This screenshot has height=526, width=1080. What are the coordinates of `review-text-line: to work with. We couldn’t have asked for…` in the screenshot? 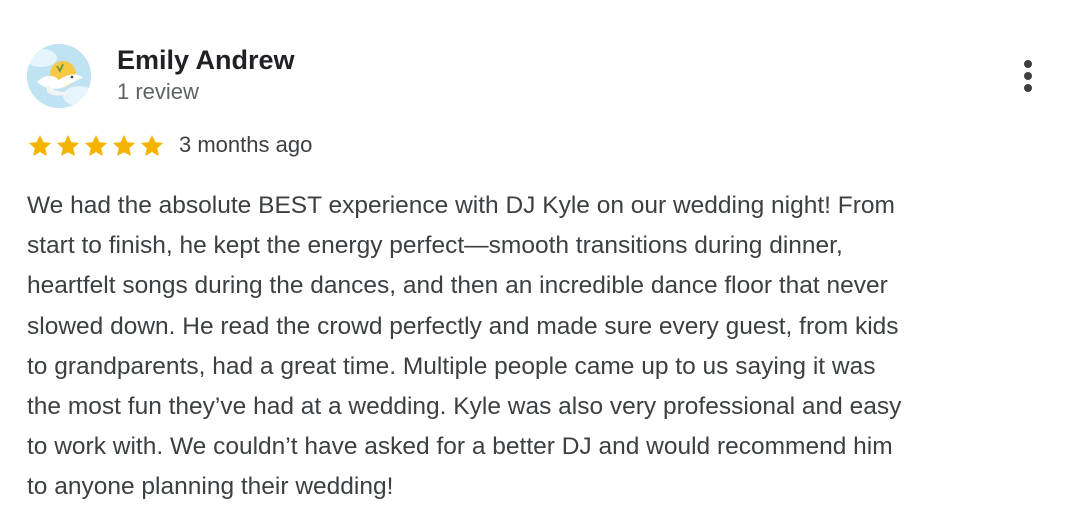 It's located at (460, 447).